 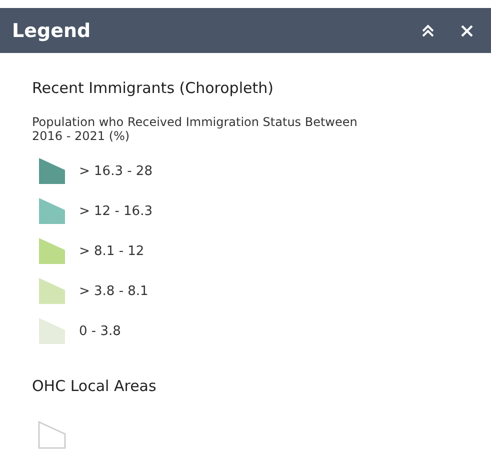 What do you see at coordinates (111, 251) in the screenshot?
I see `legend-label: > 8.1 - 12` at bounding box center [111, 251].